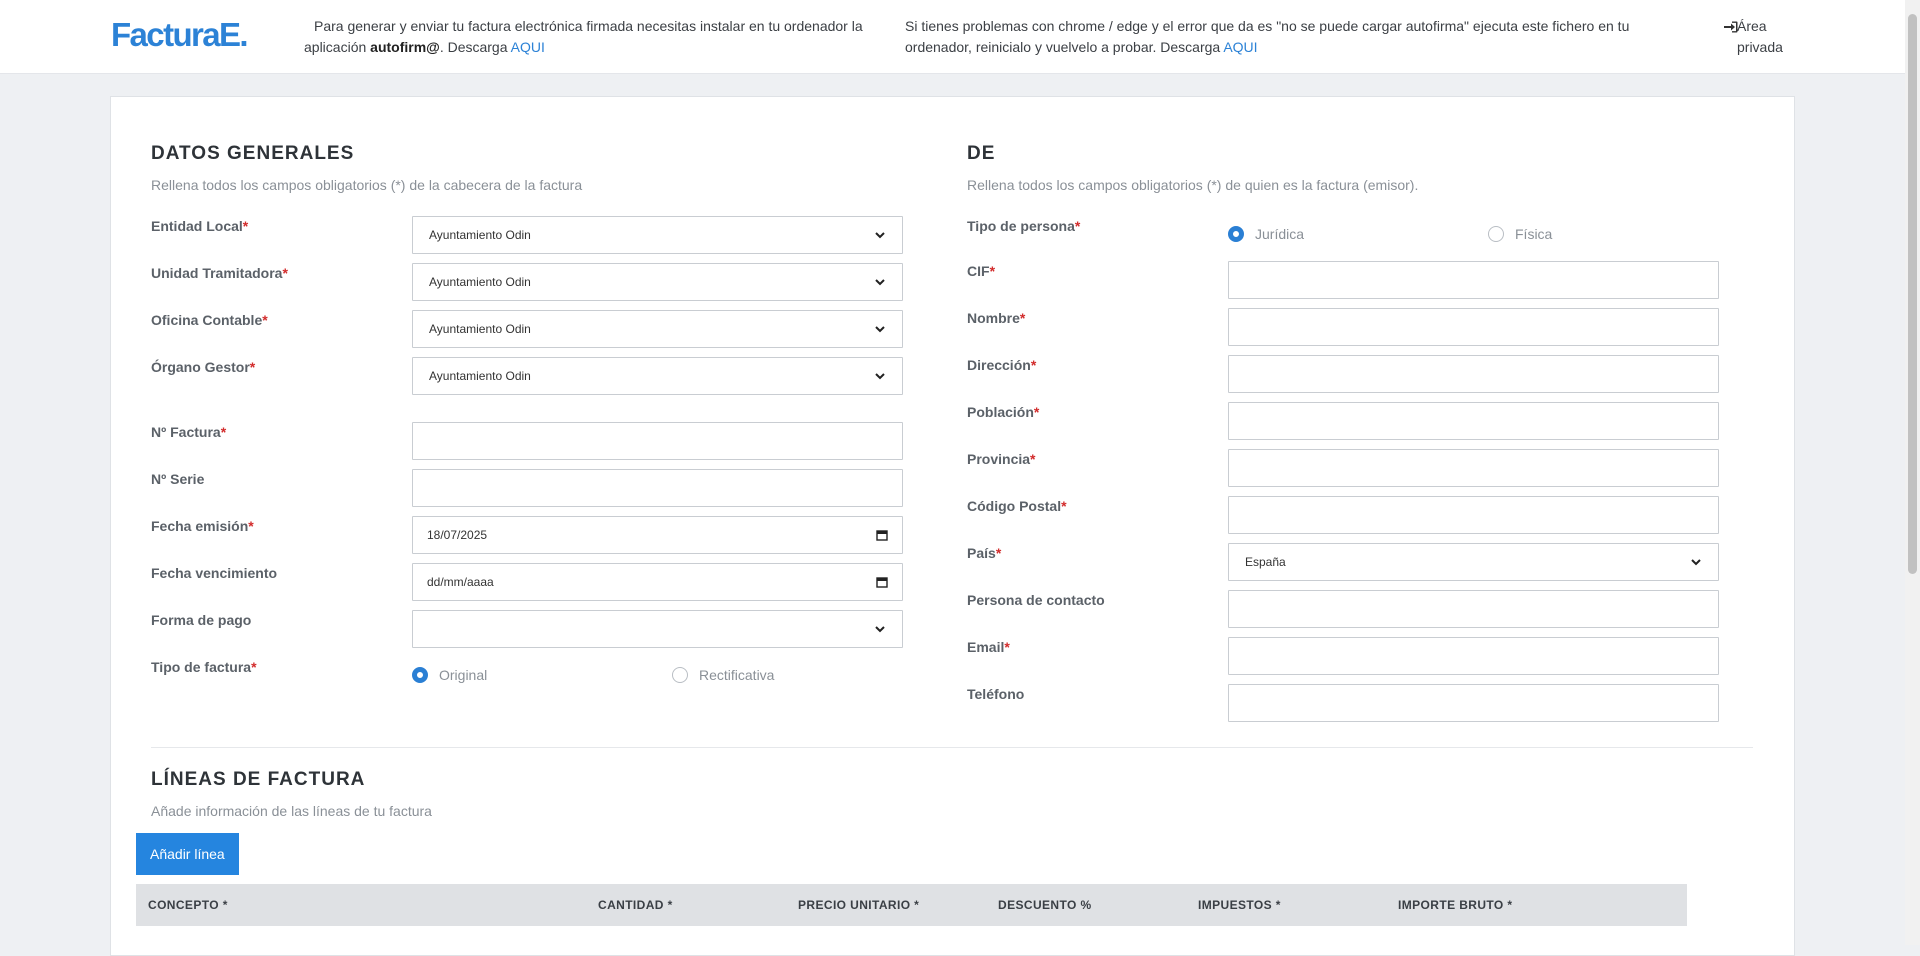  Describe the element at coordinates (1473, 609) in the screenshot. I see `persona-contacto-input` at that location.